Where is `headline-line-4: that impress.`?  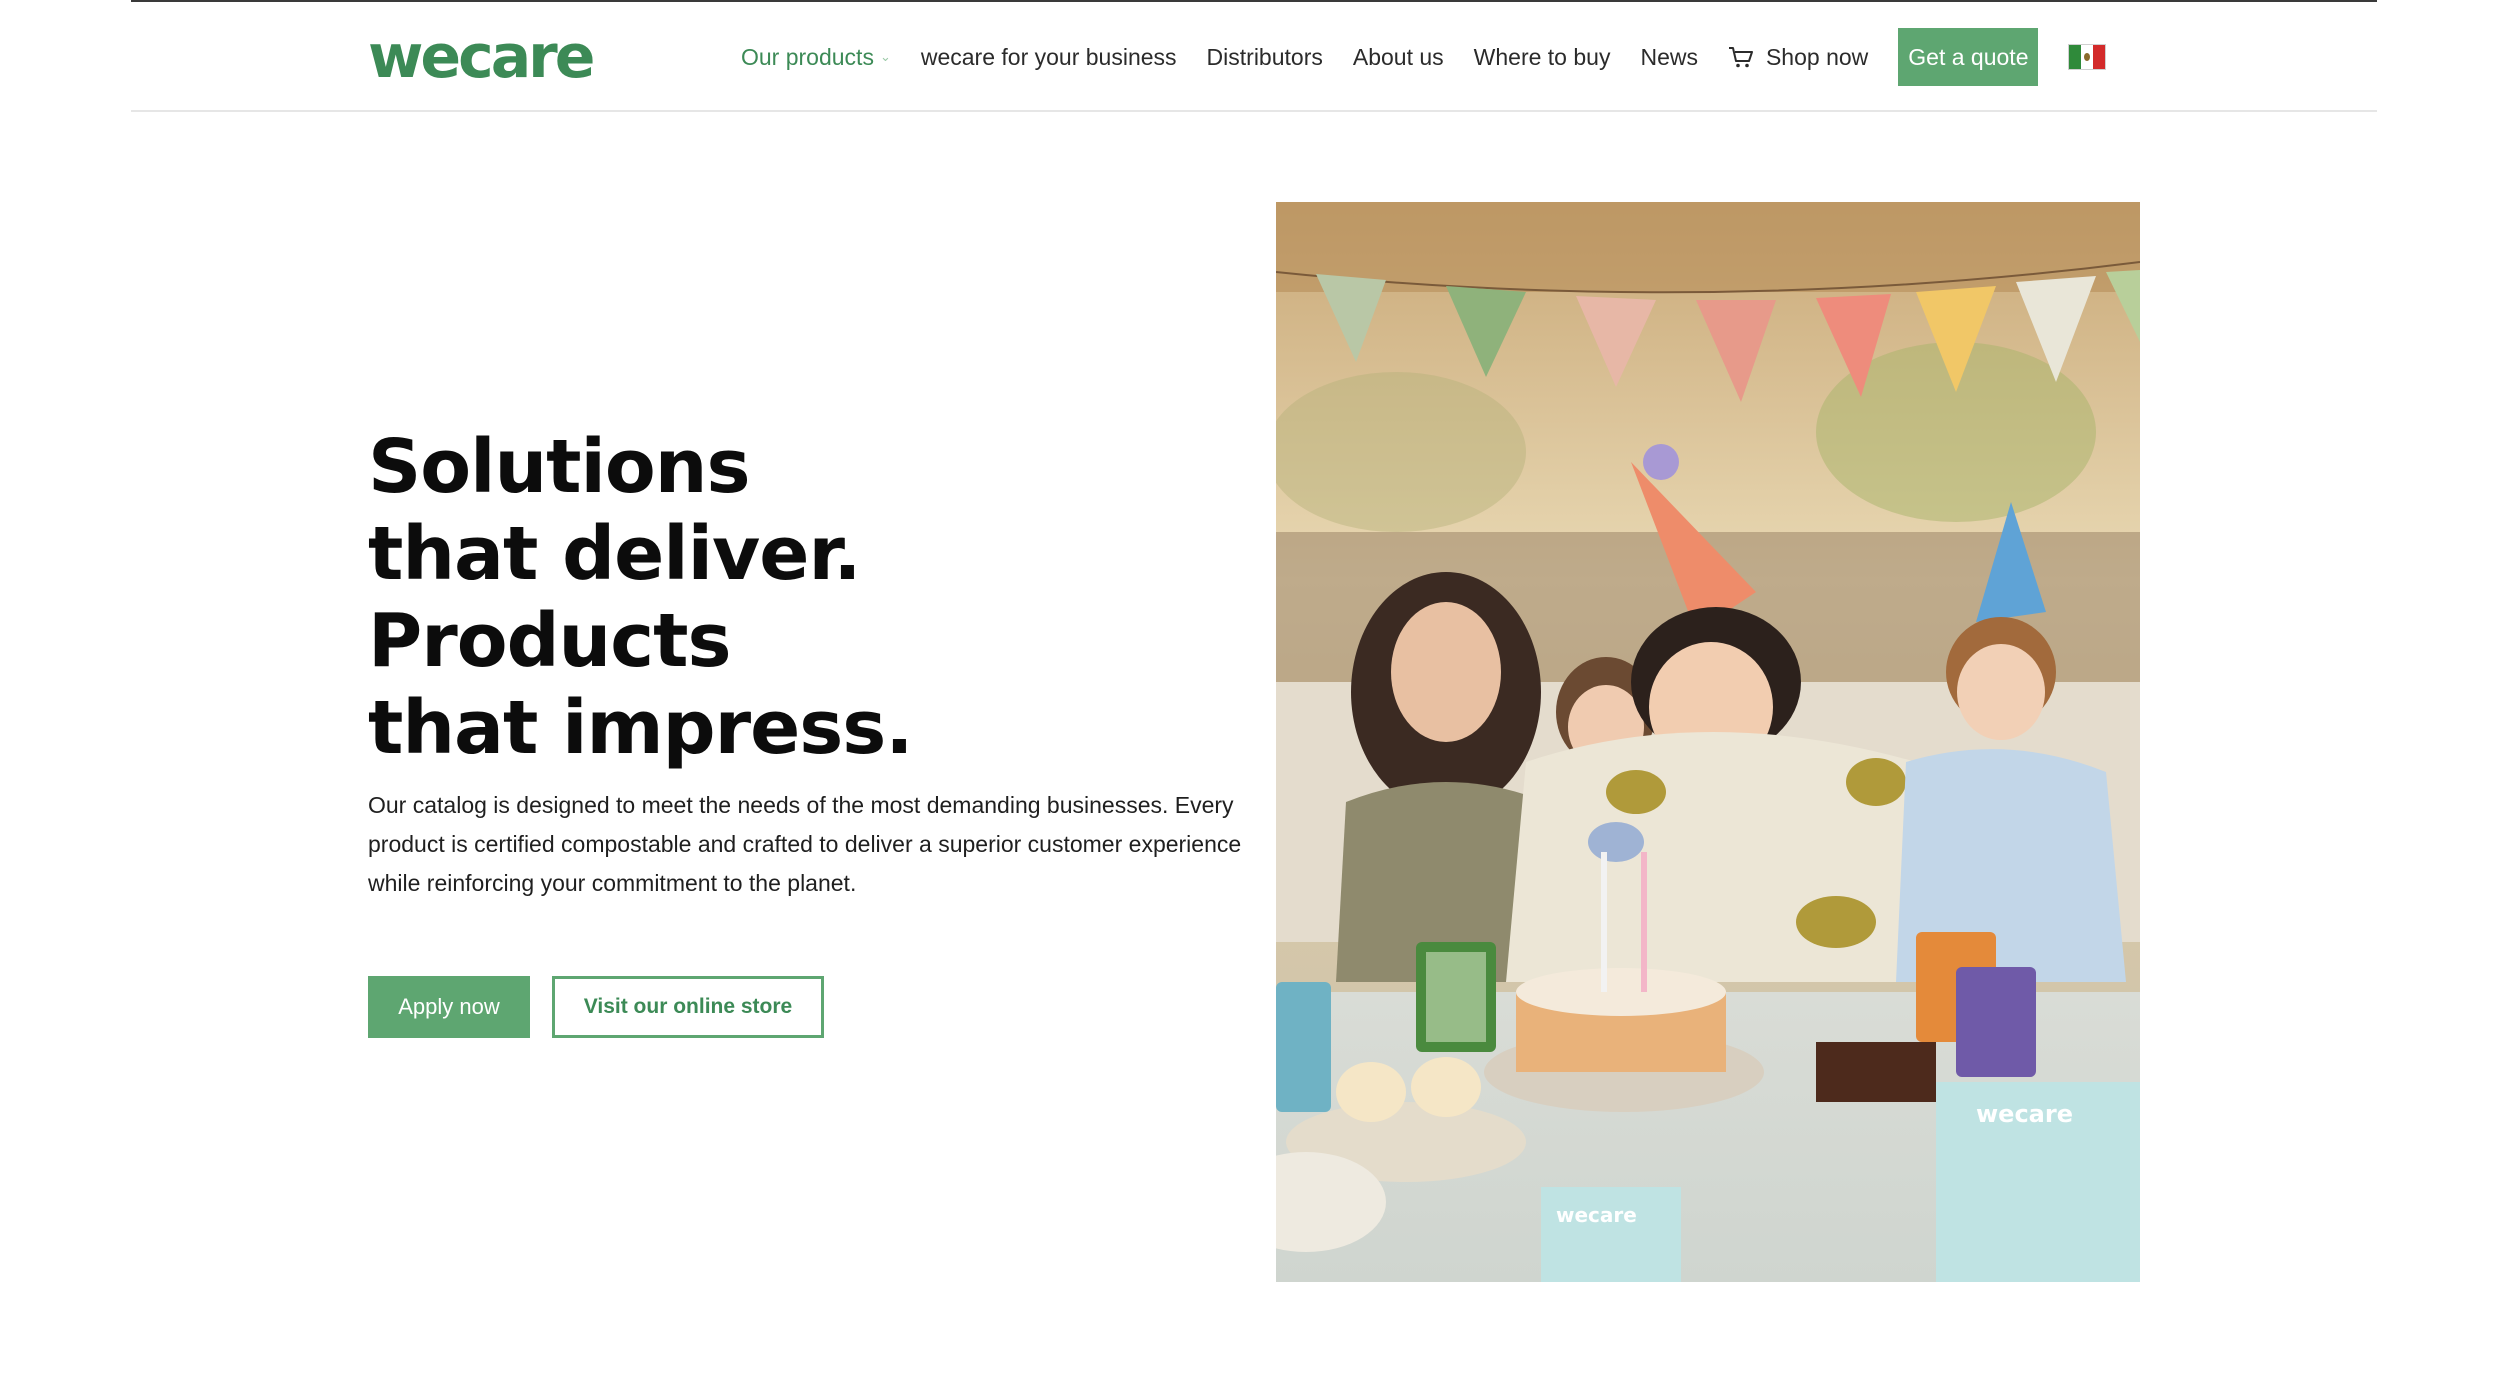 headline-line-4: that impress. is located at coordinates (640, 728).